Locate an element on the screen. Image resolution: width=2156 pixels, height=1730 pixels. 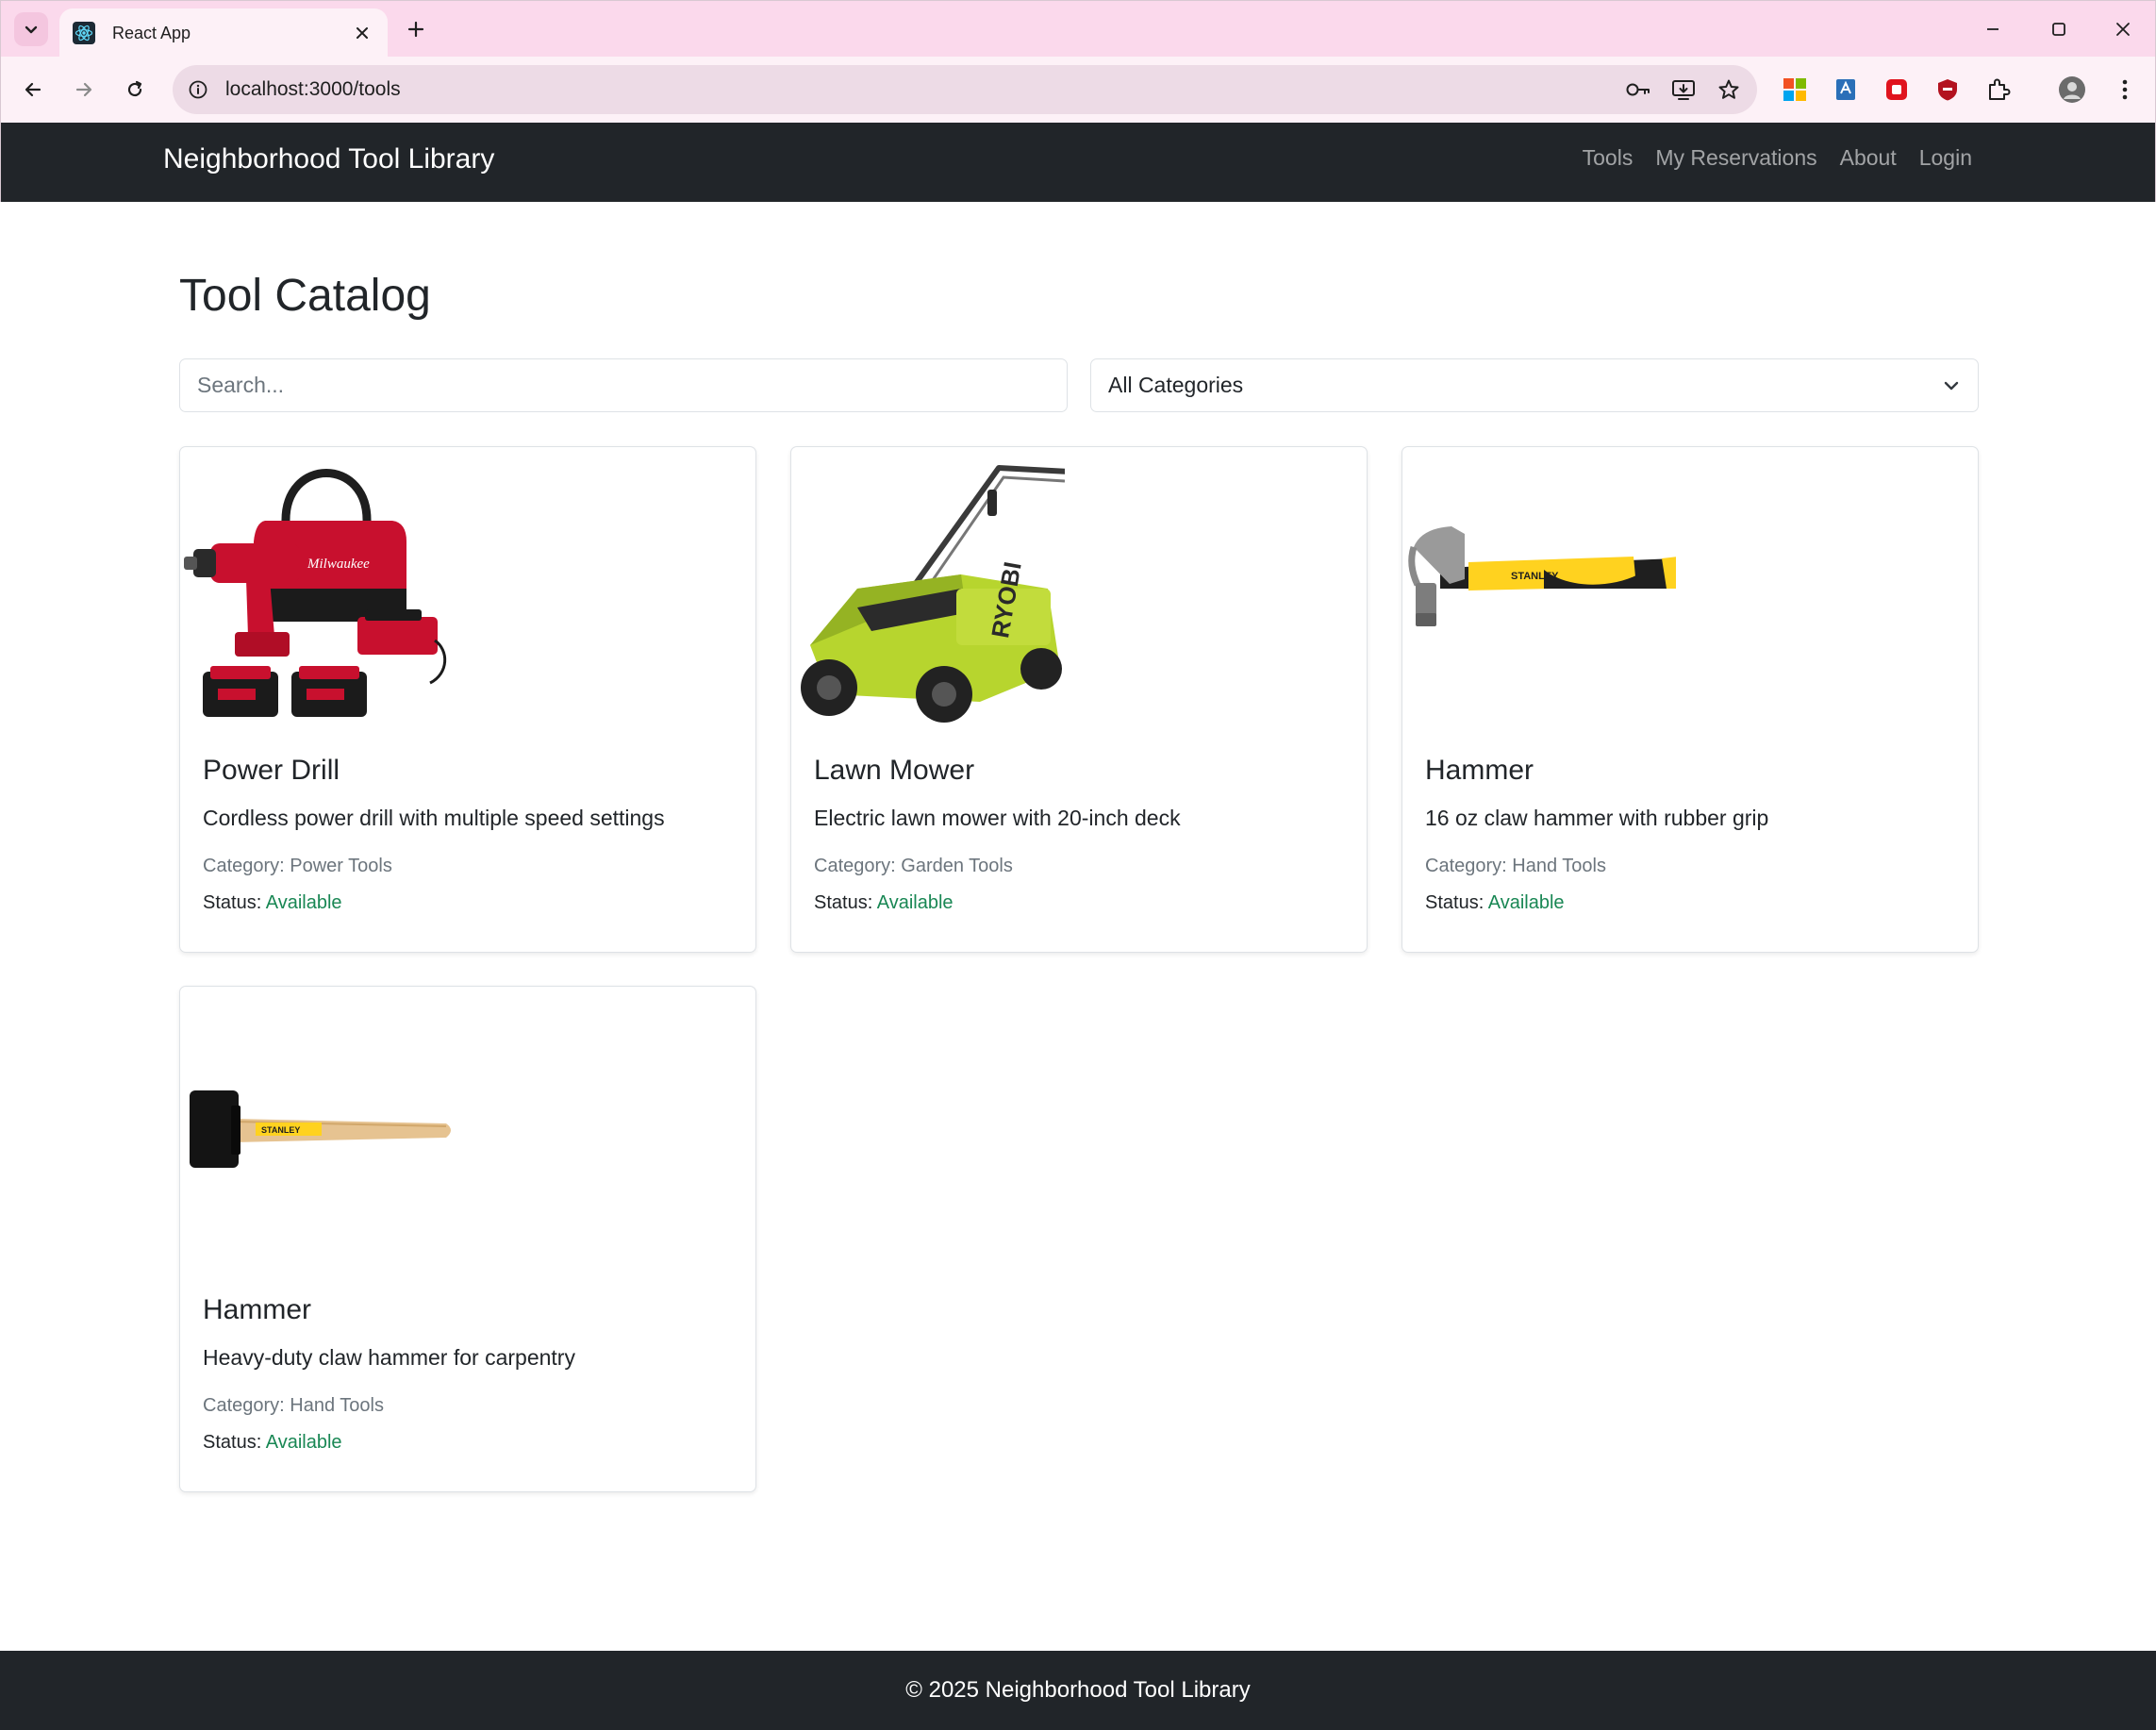
reload-icon is located at coordinates (134, 88).